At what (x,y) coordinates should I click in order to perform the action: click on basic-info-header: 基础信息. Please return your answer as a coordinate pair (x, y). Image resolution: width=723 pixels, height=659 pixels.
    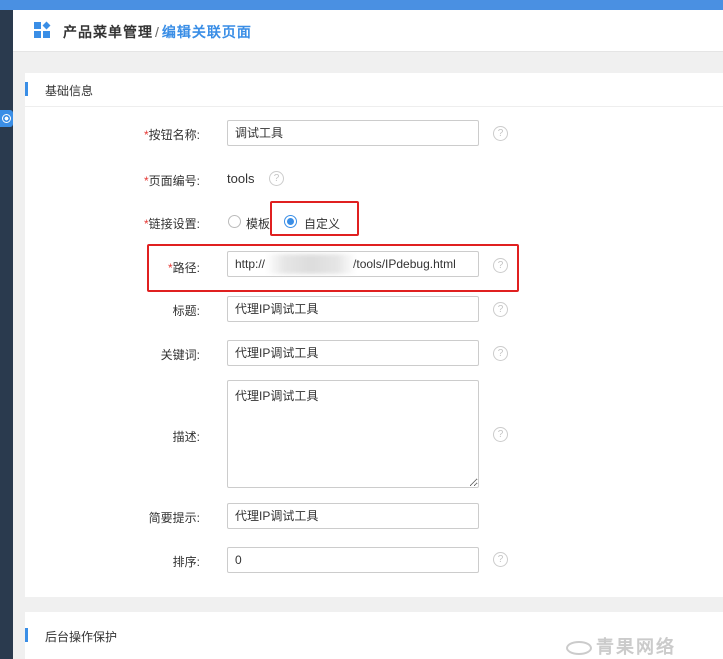
    Looking at the image, I should click on (374, 90).